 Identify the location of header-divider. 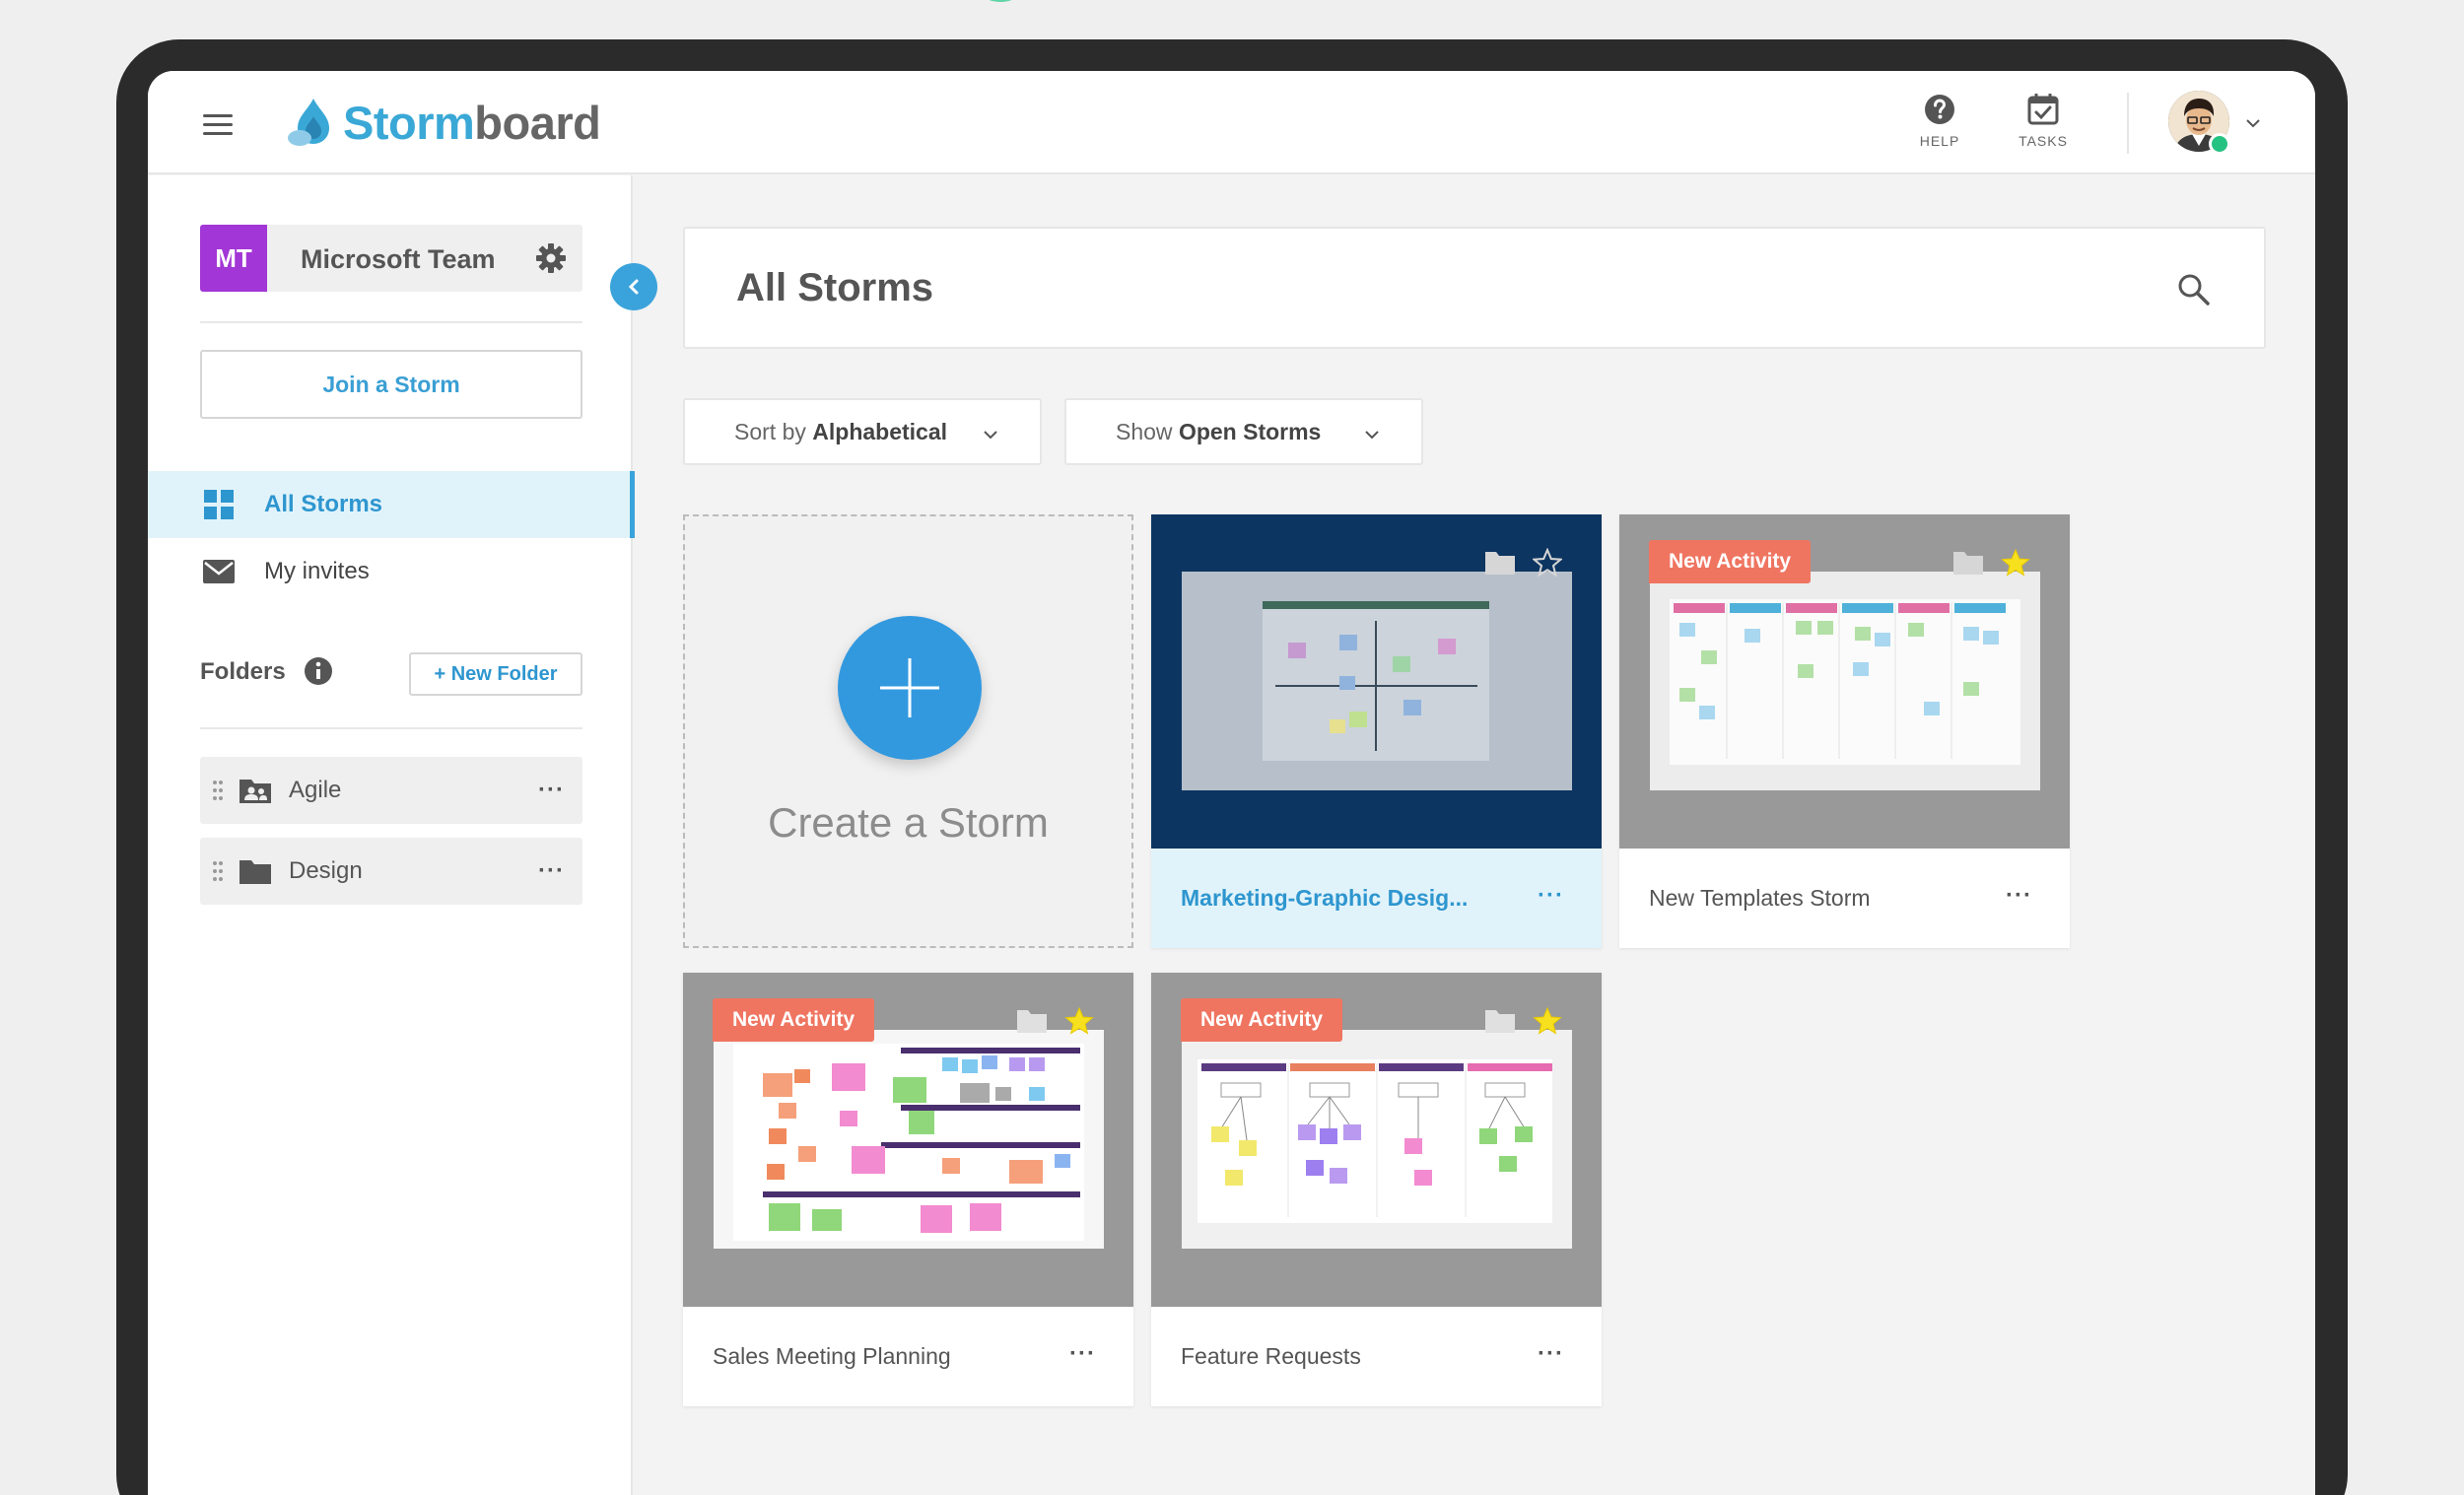
(2128, 123).